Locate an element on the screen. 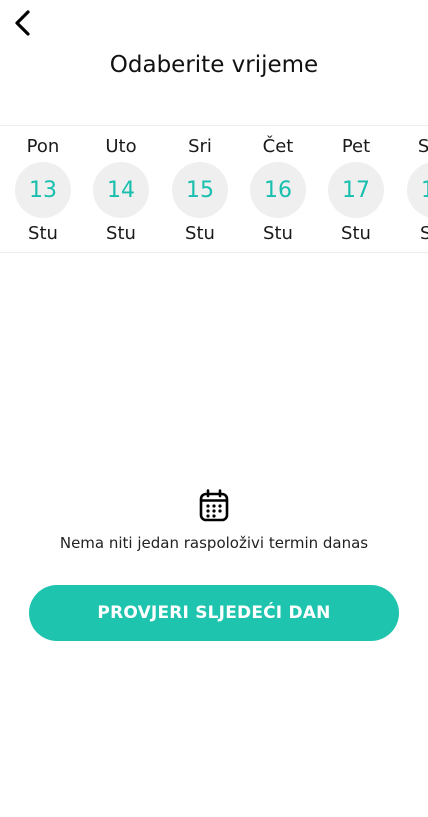  day-item: Čet 16 Stu is located at coordinates (278, 189).